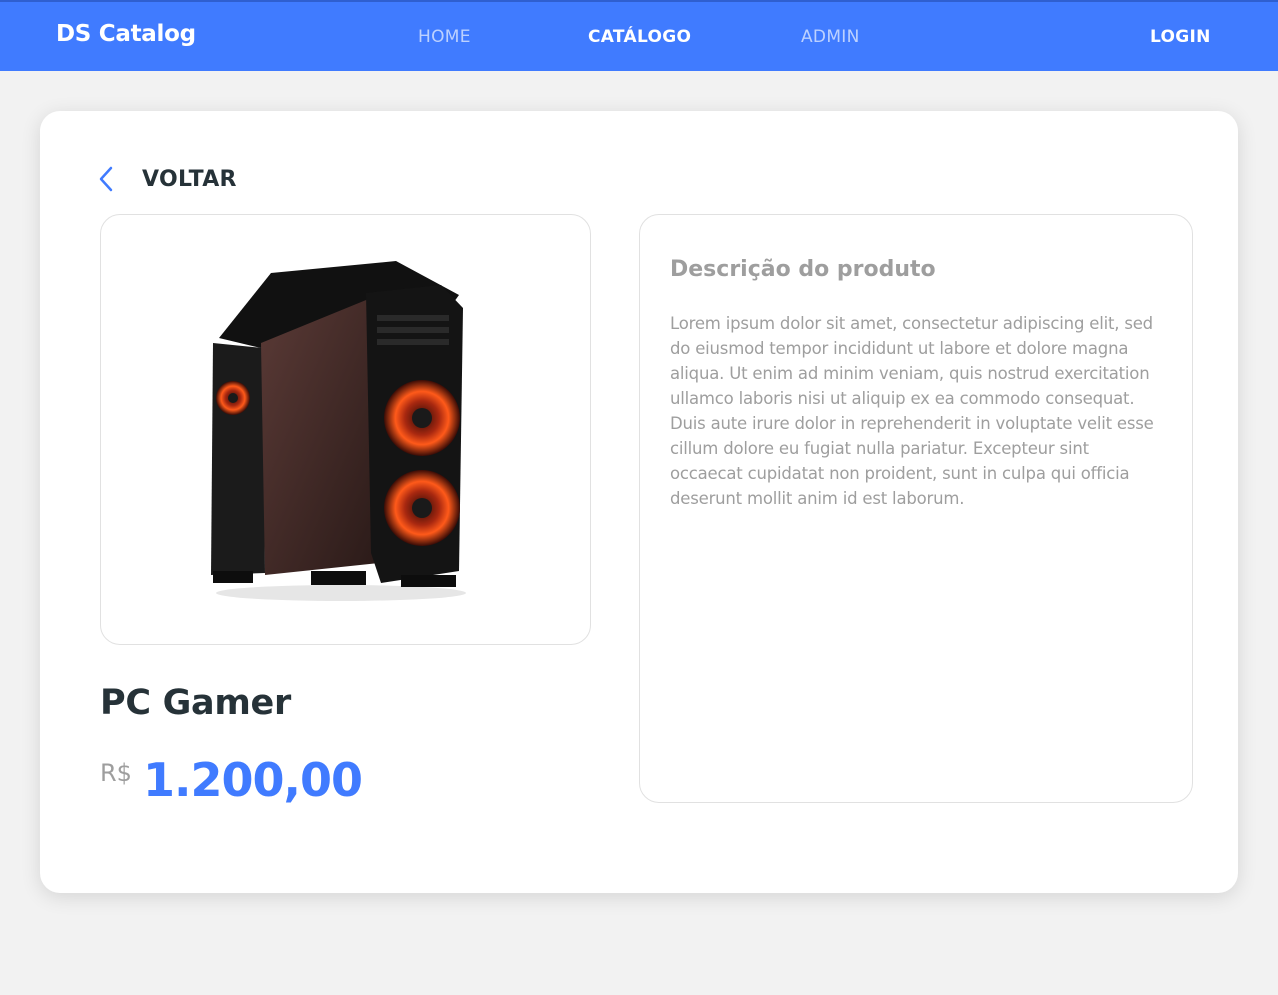  What do you see at coordinates (126, 34) in the screenshot?
I see `brand-logo: DS Catalog` at bounding box center [126, 34].